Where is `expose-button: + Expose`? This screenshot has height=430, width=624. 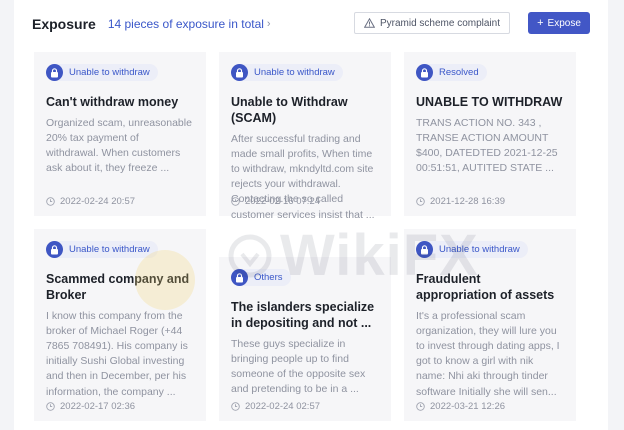
expose-button: + Expose is located at coordinates (559, 23).